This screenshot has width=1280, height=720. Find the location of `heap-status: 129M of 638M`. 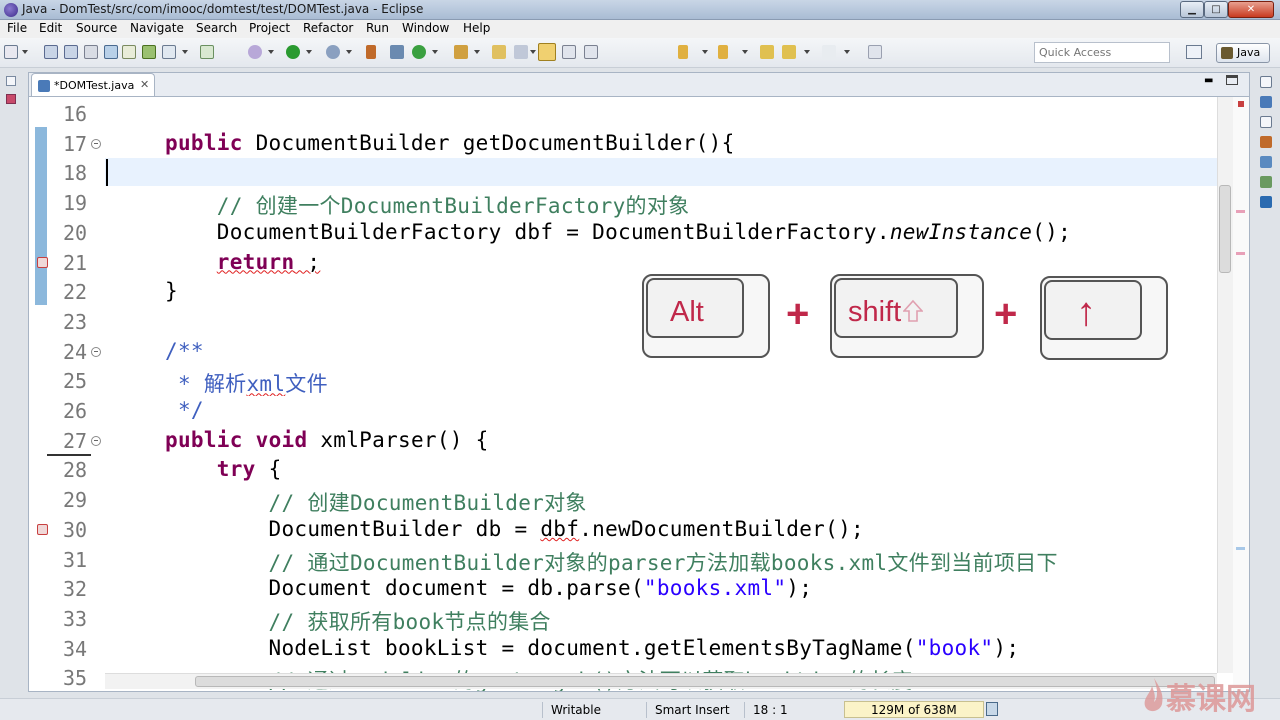

heap-status: 129M of 638M is located at coordinates (914, 709).